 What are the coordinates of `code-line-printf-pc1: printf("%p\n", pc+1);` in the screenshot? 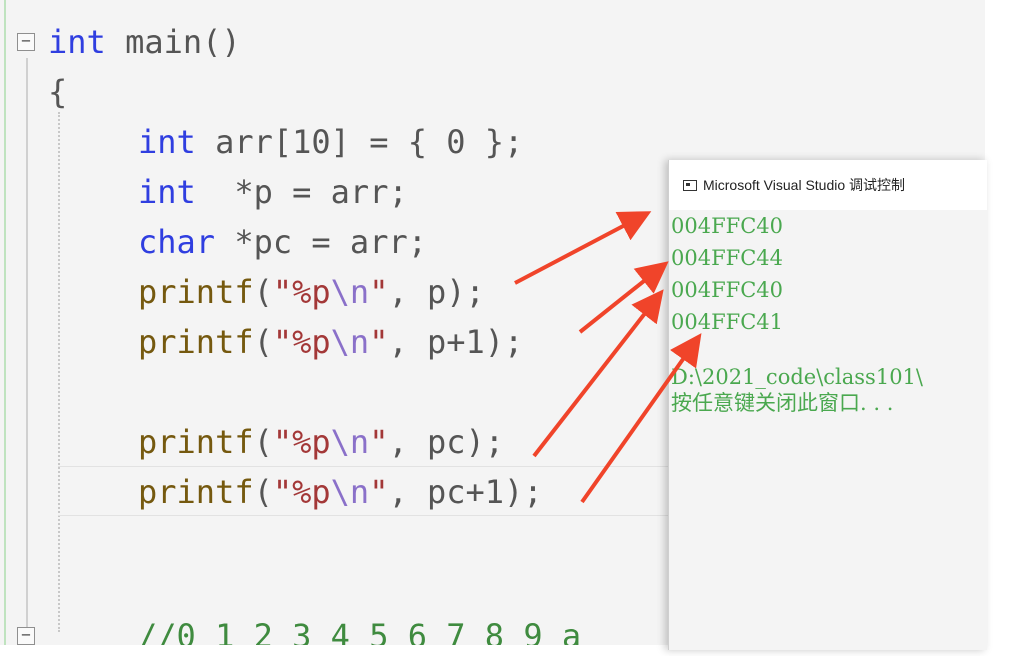 It's located at (340, 492).